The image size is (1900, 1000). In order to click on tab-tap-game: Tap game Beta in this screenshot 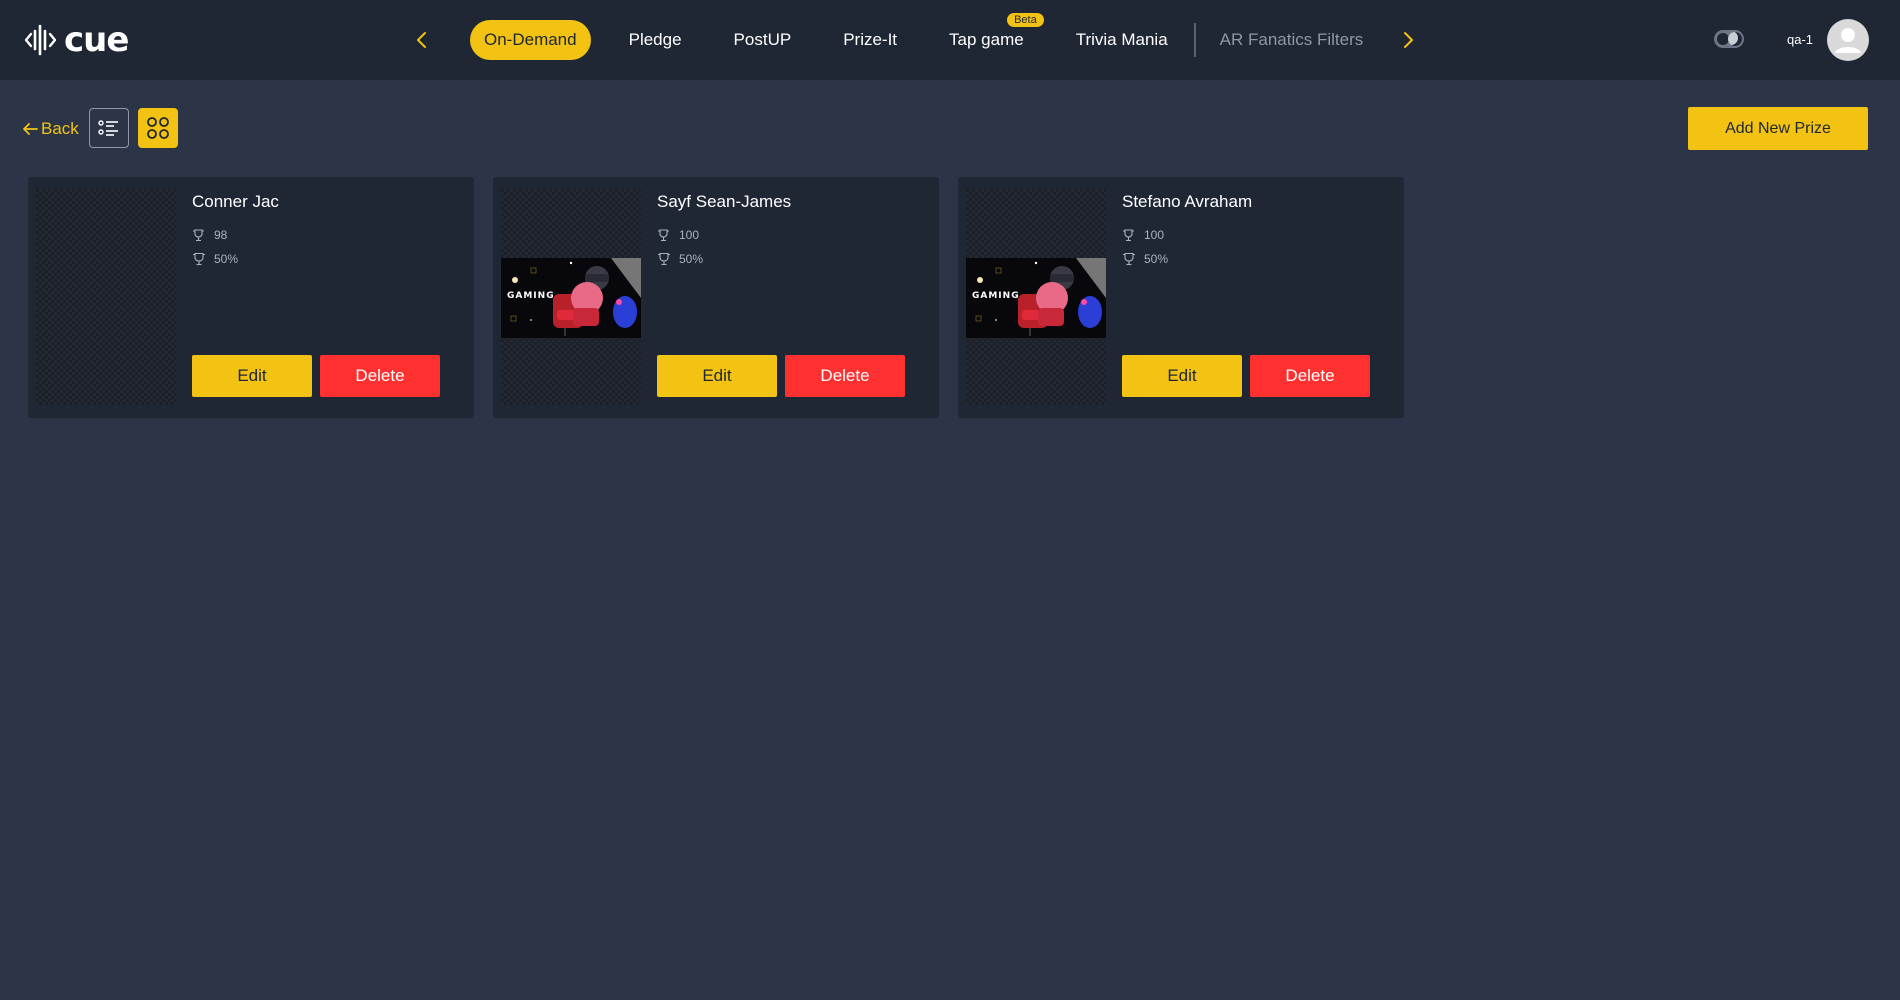, I will do `click(989, 36)`.